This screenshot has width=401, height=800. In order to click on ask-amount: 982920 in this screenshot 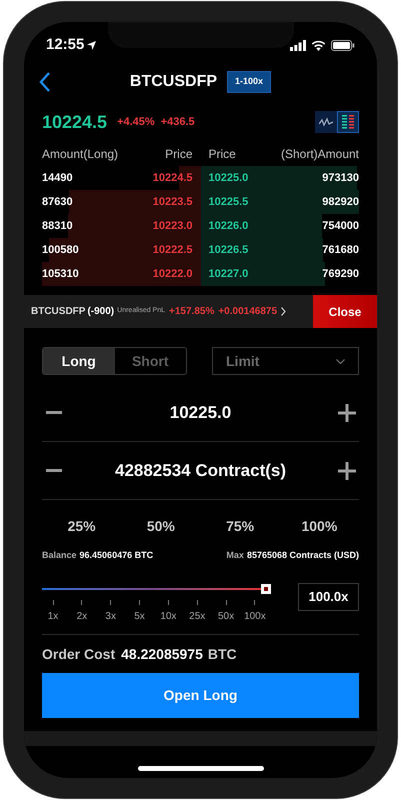, I will do `click(340, 202)`.